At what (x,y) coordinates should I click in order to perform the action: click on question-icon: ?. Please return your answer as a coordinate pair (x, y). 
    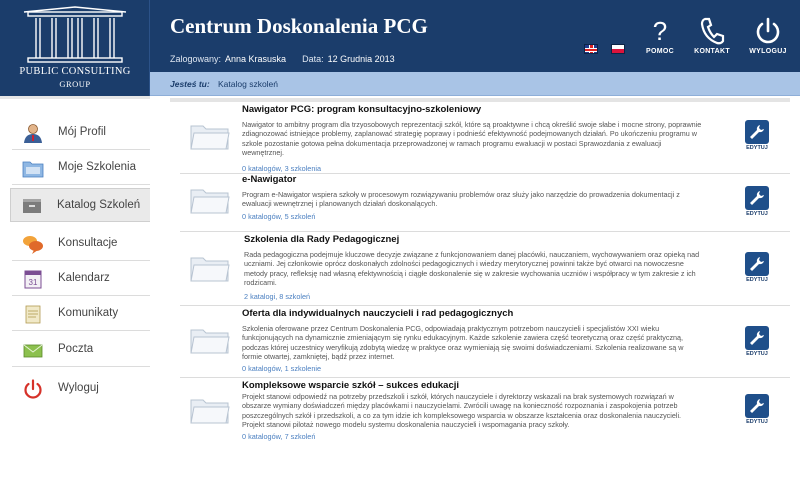
    Looking at the image, I should click on (660, 31).